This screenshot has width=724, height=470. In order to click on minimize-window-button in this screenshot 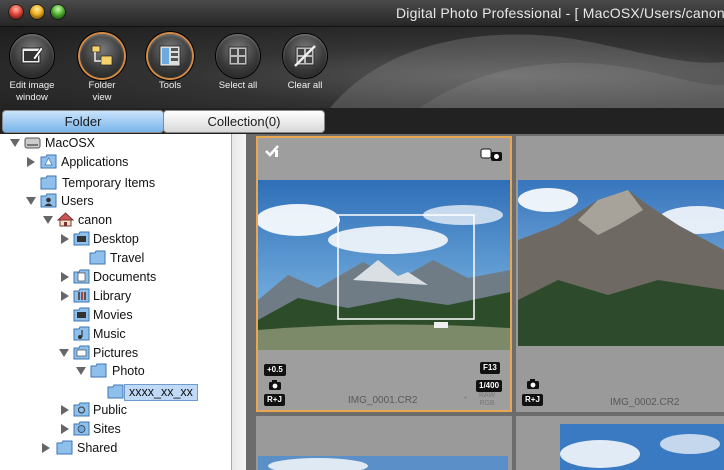, I will do `click(37, 12)`.